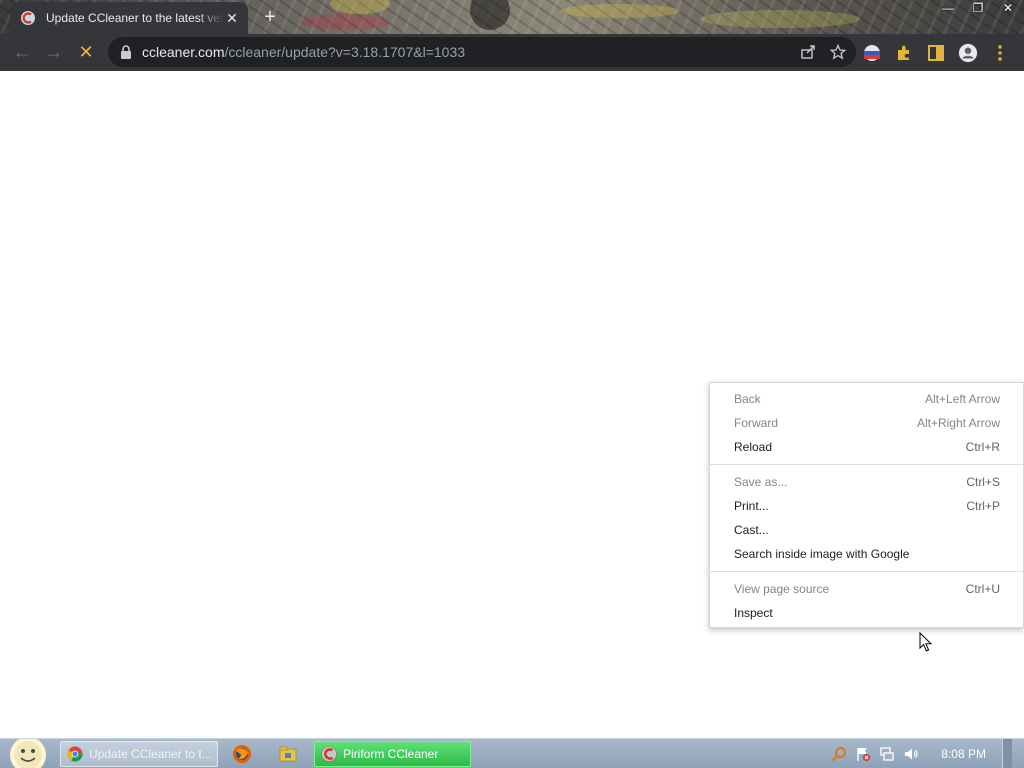 The height and width of the screenshot is (768, 1024). I want to click on show-desktop-button, so click(1007, 753).